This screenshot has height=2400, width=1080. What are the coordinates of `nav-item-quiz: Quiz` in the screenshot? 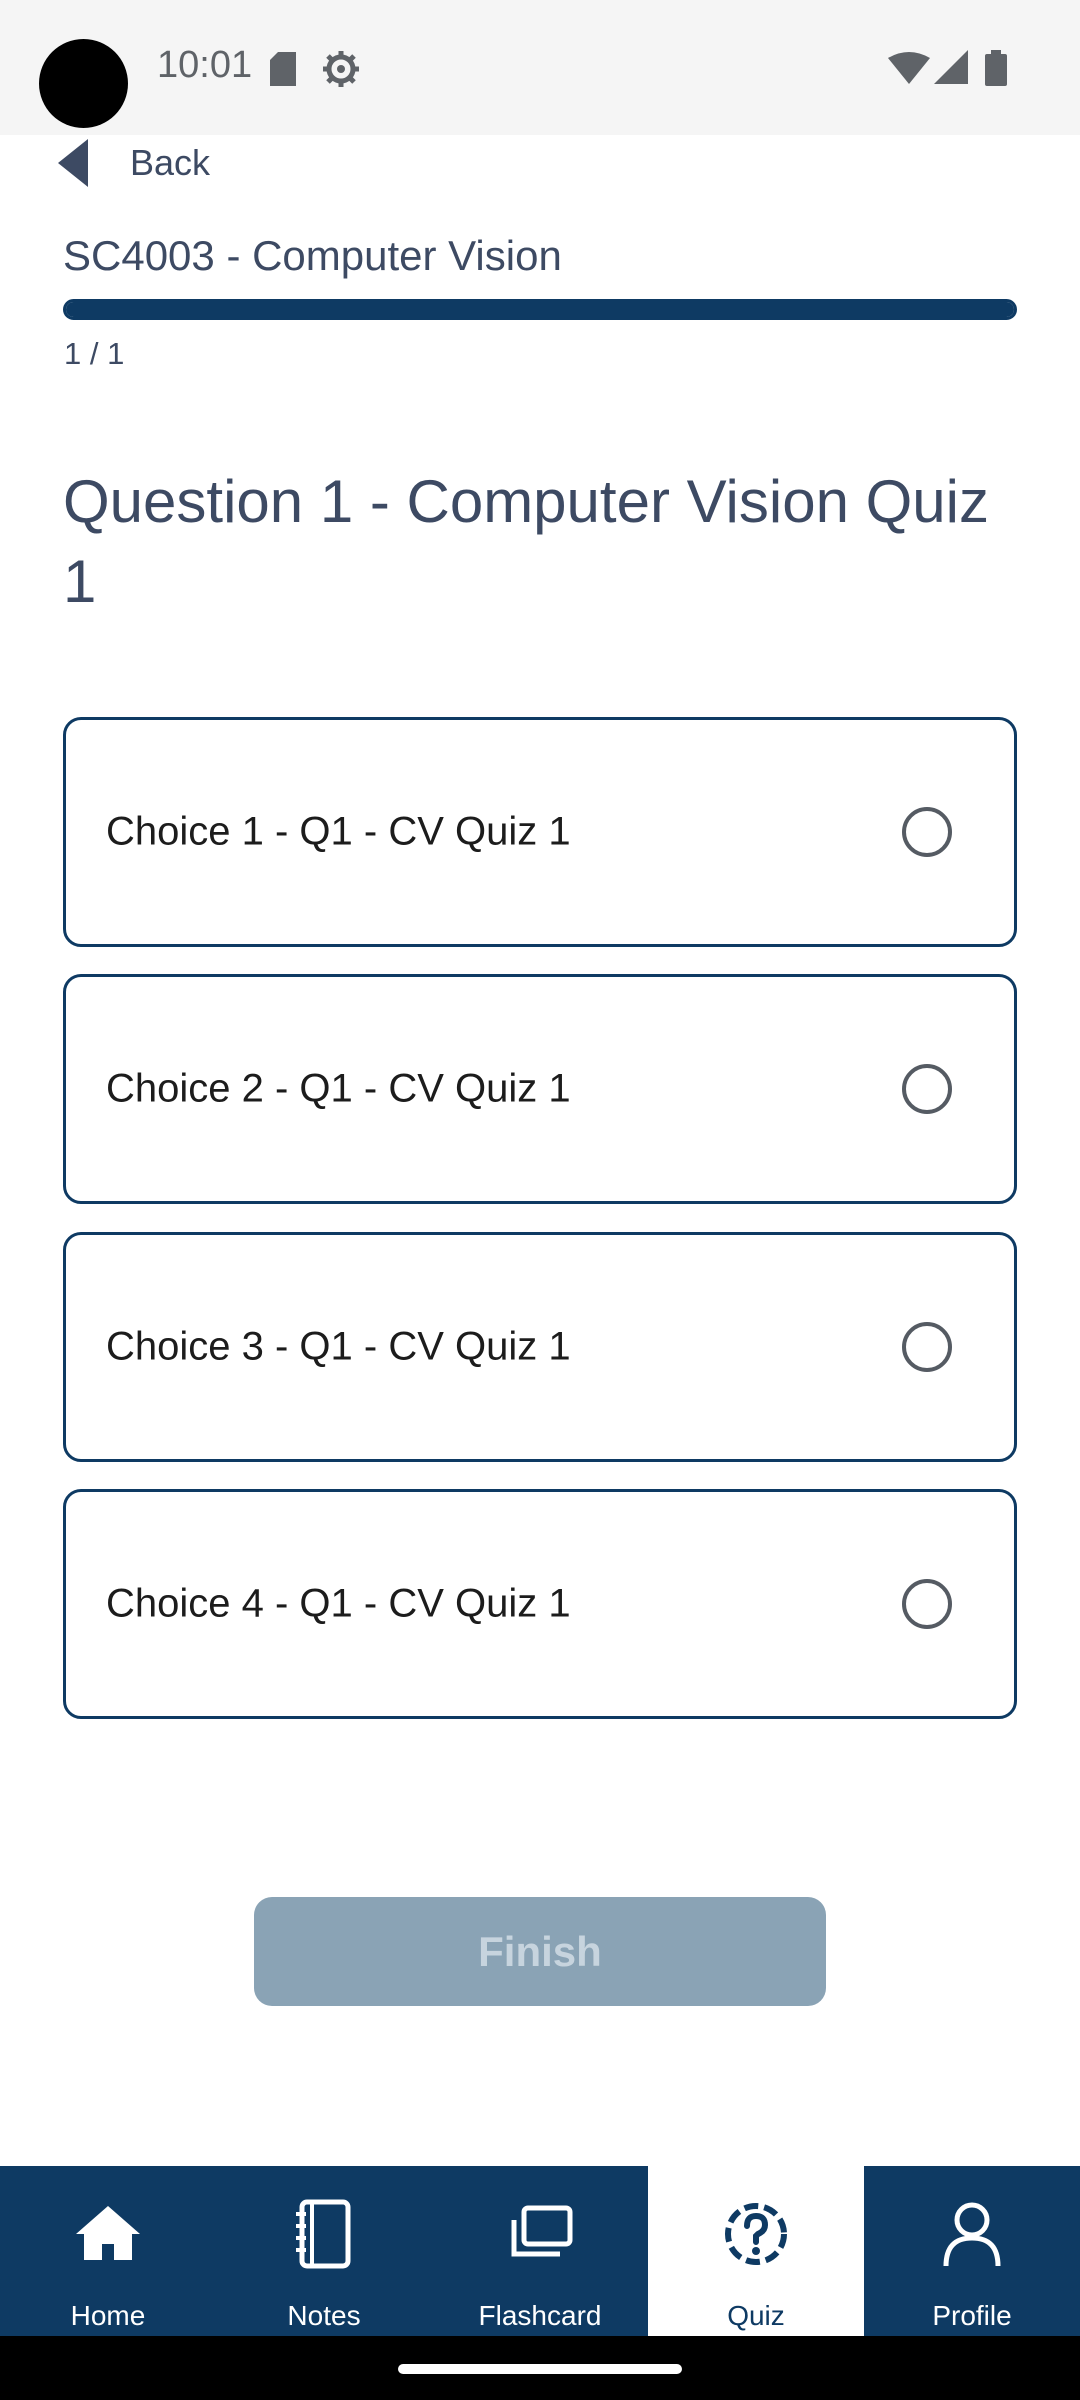 It's located at (756, 2251).